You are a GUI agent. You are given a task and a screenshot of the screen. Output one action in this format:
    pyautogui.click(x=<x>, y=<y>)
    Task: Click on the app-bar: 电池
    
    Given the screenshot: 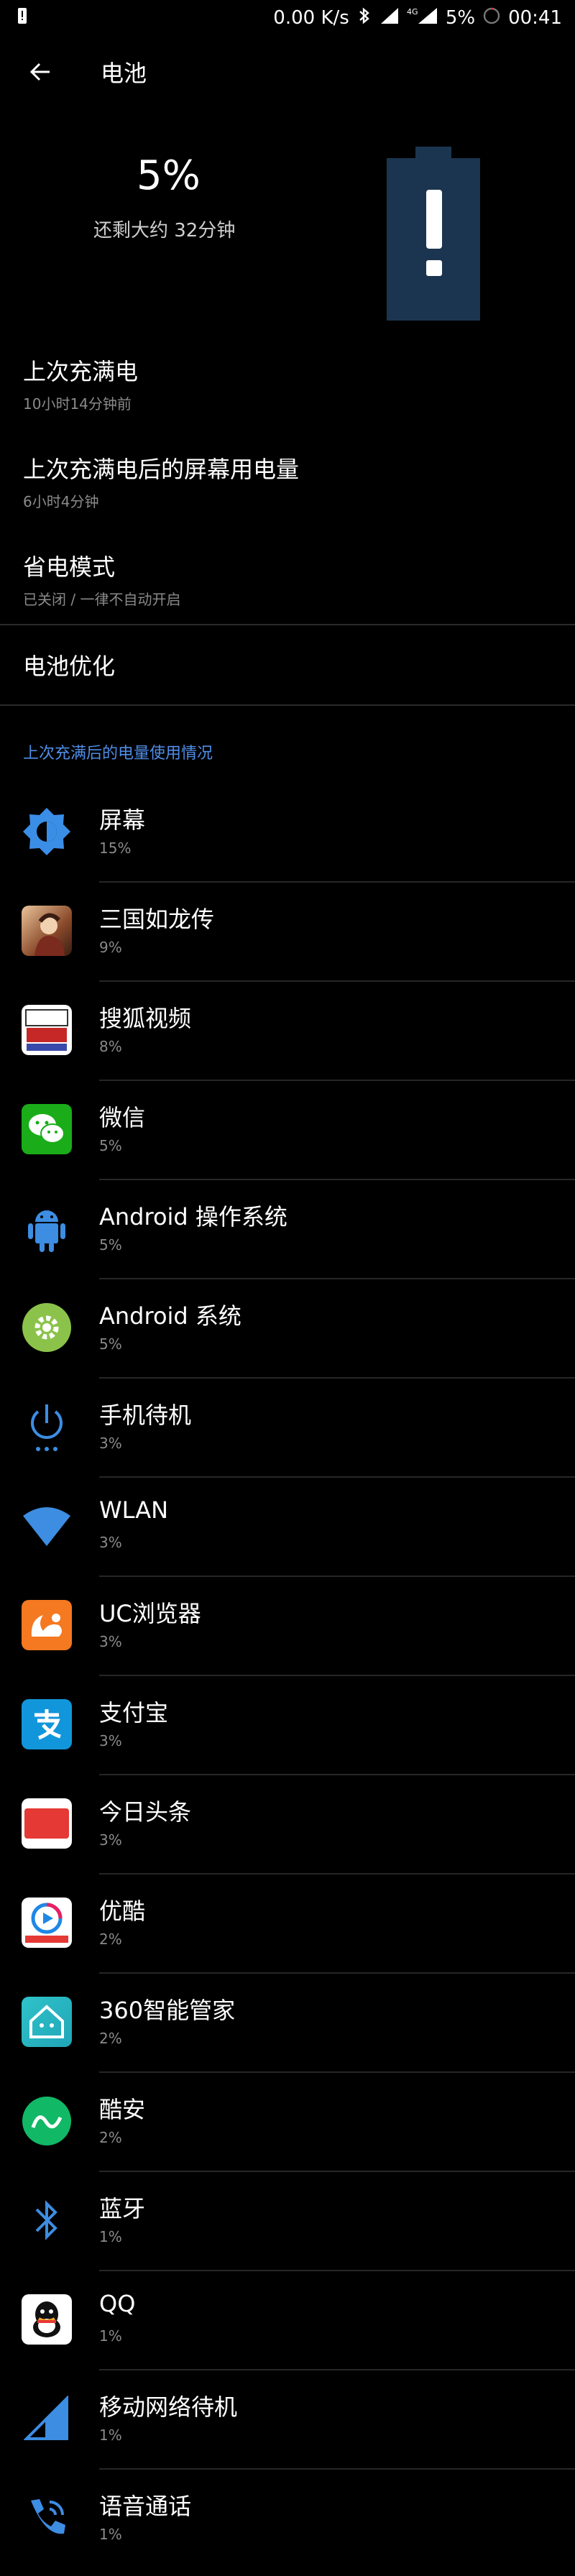 What is the action you would take?
    pyautogui.click(x=287, y=72)
    